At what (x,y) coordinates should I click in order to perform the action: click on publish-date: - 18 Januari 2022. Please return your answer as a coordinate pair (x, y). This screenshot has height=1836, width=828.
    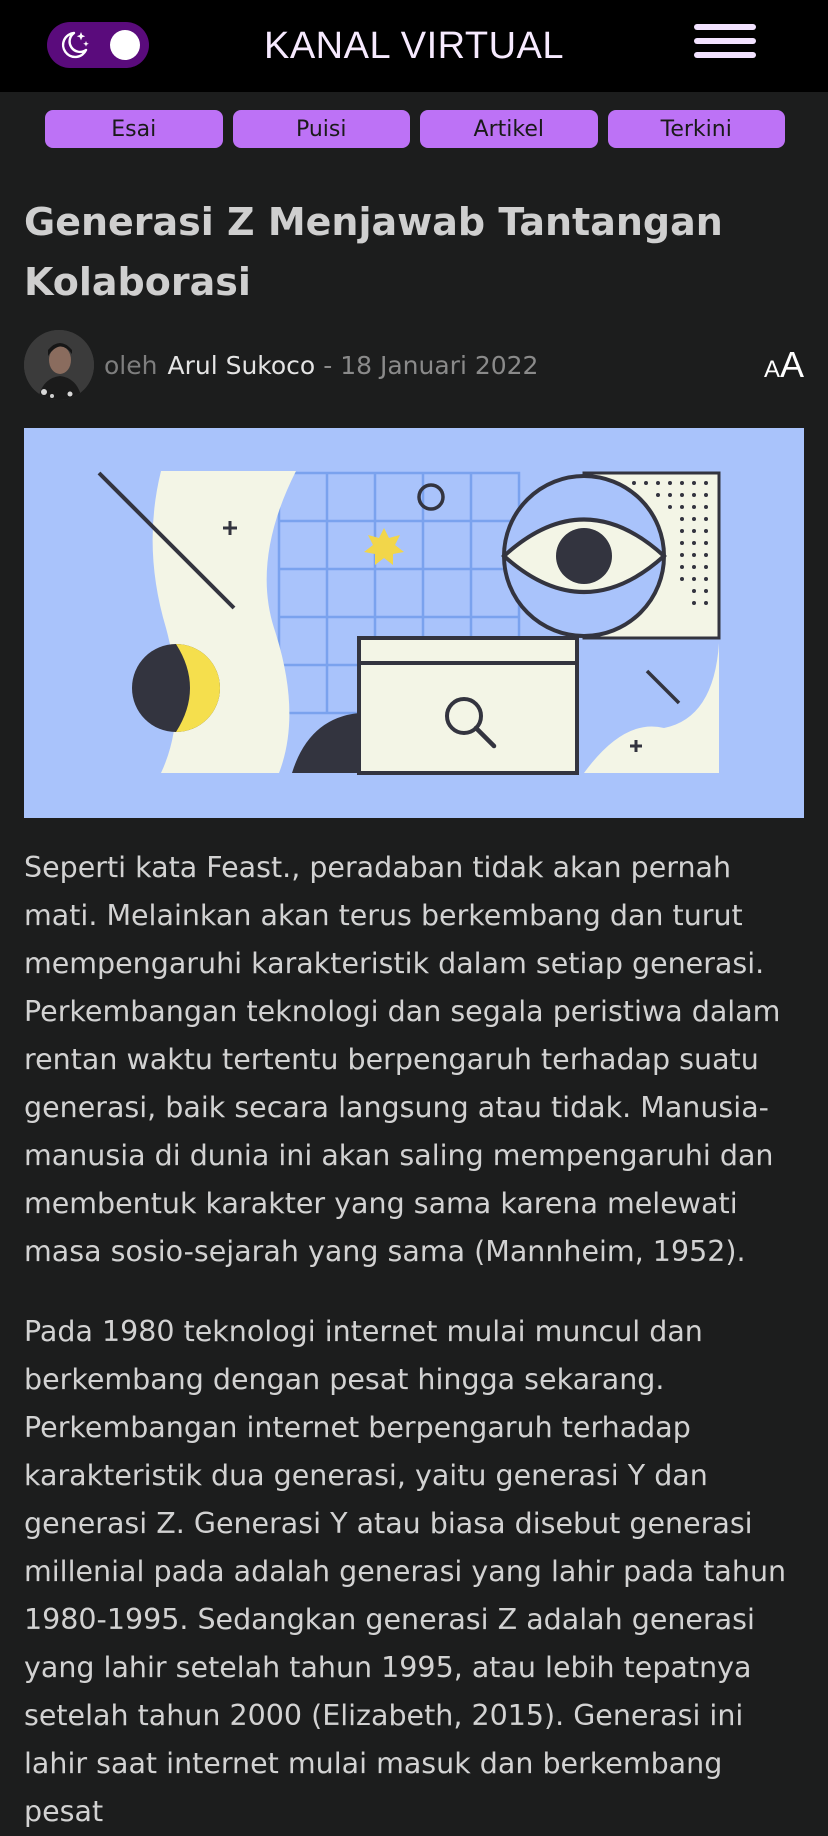
    Looking at the image, I should click on (431, 365).